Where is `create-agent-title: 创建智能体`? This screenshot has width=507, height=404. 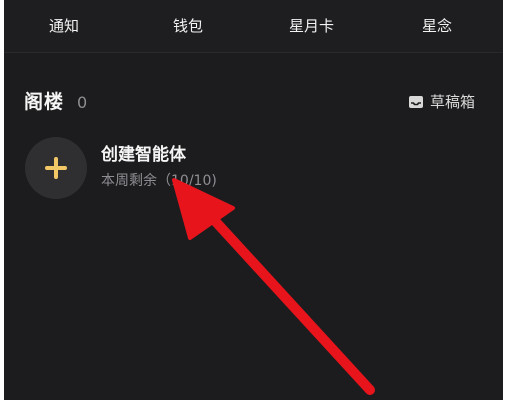
create-agent-title: 创建智能体 is located at coordinates (143, 155).